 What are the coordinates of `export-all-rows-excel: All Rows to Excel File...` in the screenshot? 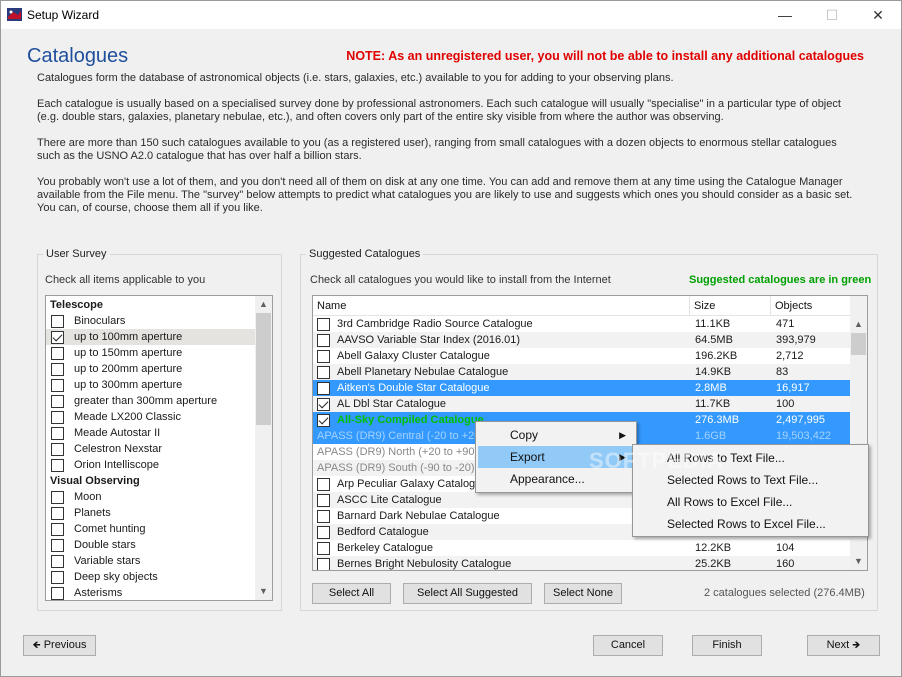 It's located at (750, 502).